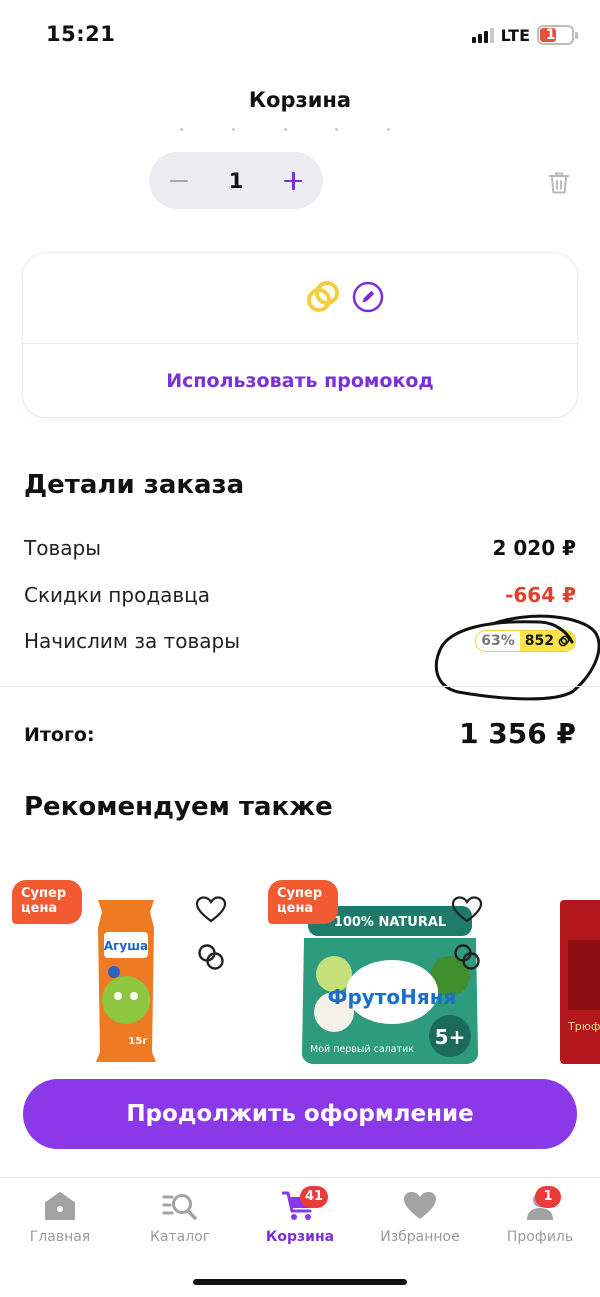 This screenshot has height=1297, width=600. What do you see at coordinates (540, 595) in the screenshot?
I see `seller-discount-value: -664 ₽` at bounding box center [540, 595].